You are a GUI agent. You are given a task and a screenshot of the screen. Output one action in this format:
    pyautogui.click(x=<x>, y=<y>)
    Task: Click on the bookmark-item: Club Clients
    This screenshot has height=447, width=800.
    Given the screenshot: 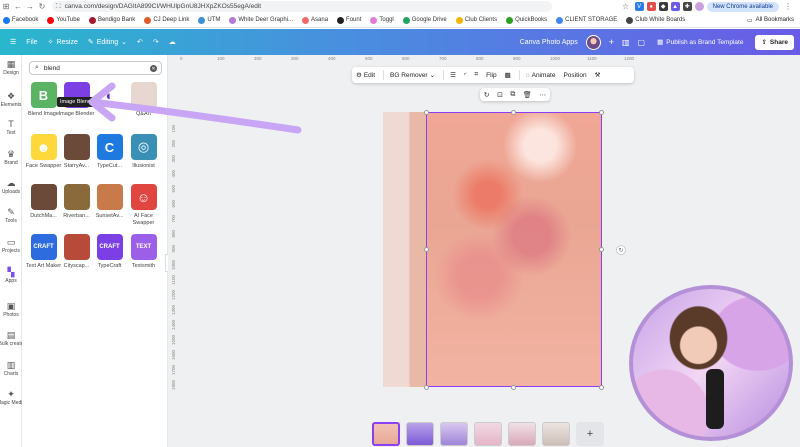 What is the action you would take?
    pyautogui.click(x=476, y=20)
    